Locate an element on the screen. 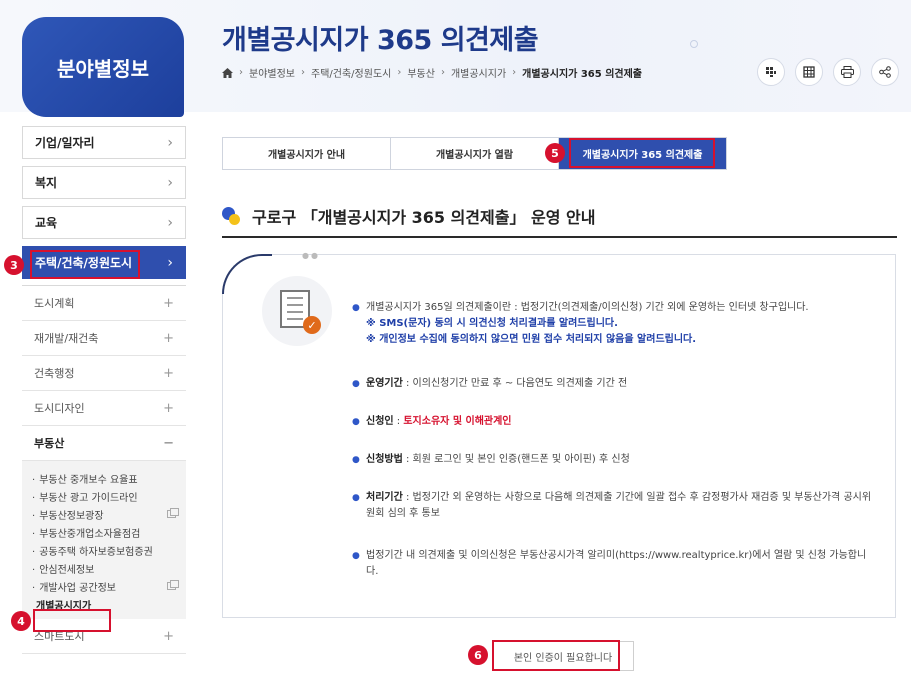 This screenshot has height=679, width=911. tab-view: 개별공시지가 열람 is located at coordinates (475, 153).